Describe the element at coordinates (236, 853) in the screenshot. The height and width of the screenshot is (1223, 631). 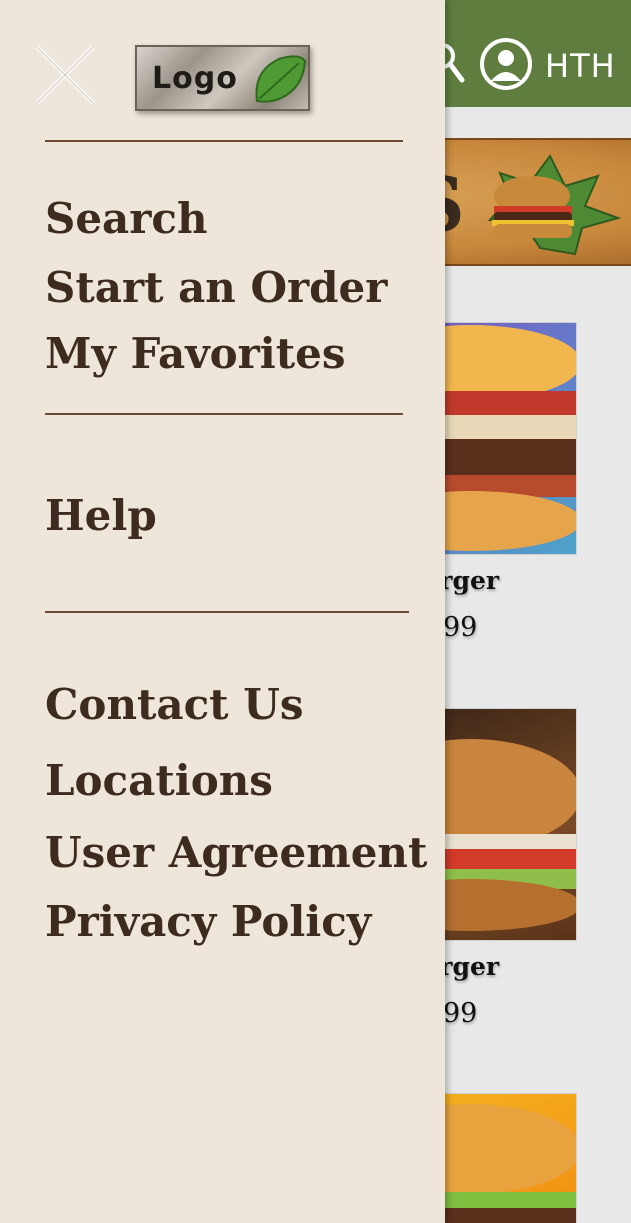
I see `menu-user-agreement: User Agreement` at that location.